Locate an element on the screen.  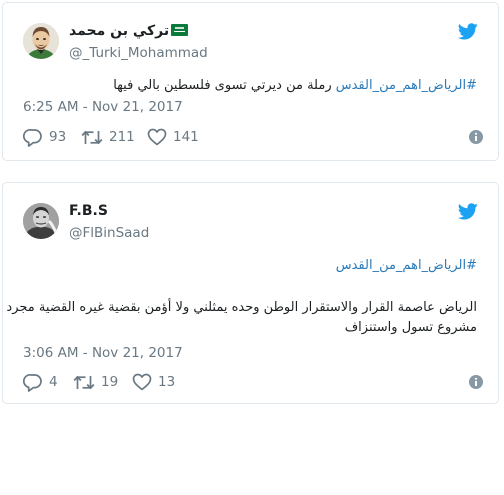
retweet-button: 211 is located at coordinates (108, 137).